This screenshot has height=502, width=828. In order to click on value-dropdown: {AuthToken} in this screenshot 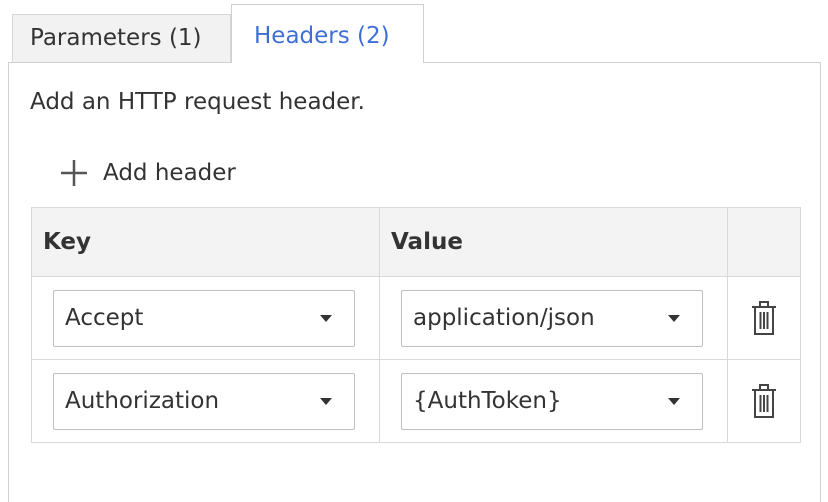, I will do `click(552, 401)`.